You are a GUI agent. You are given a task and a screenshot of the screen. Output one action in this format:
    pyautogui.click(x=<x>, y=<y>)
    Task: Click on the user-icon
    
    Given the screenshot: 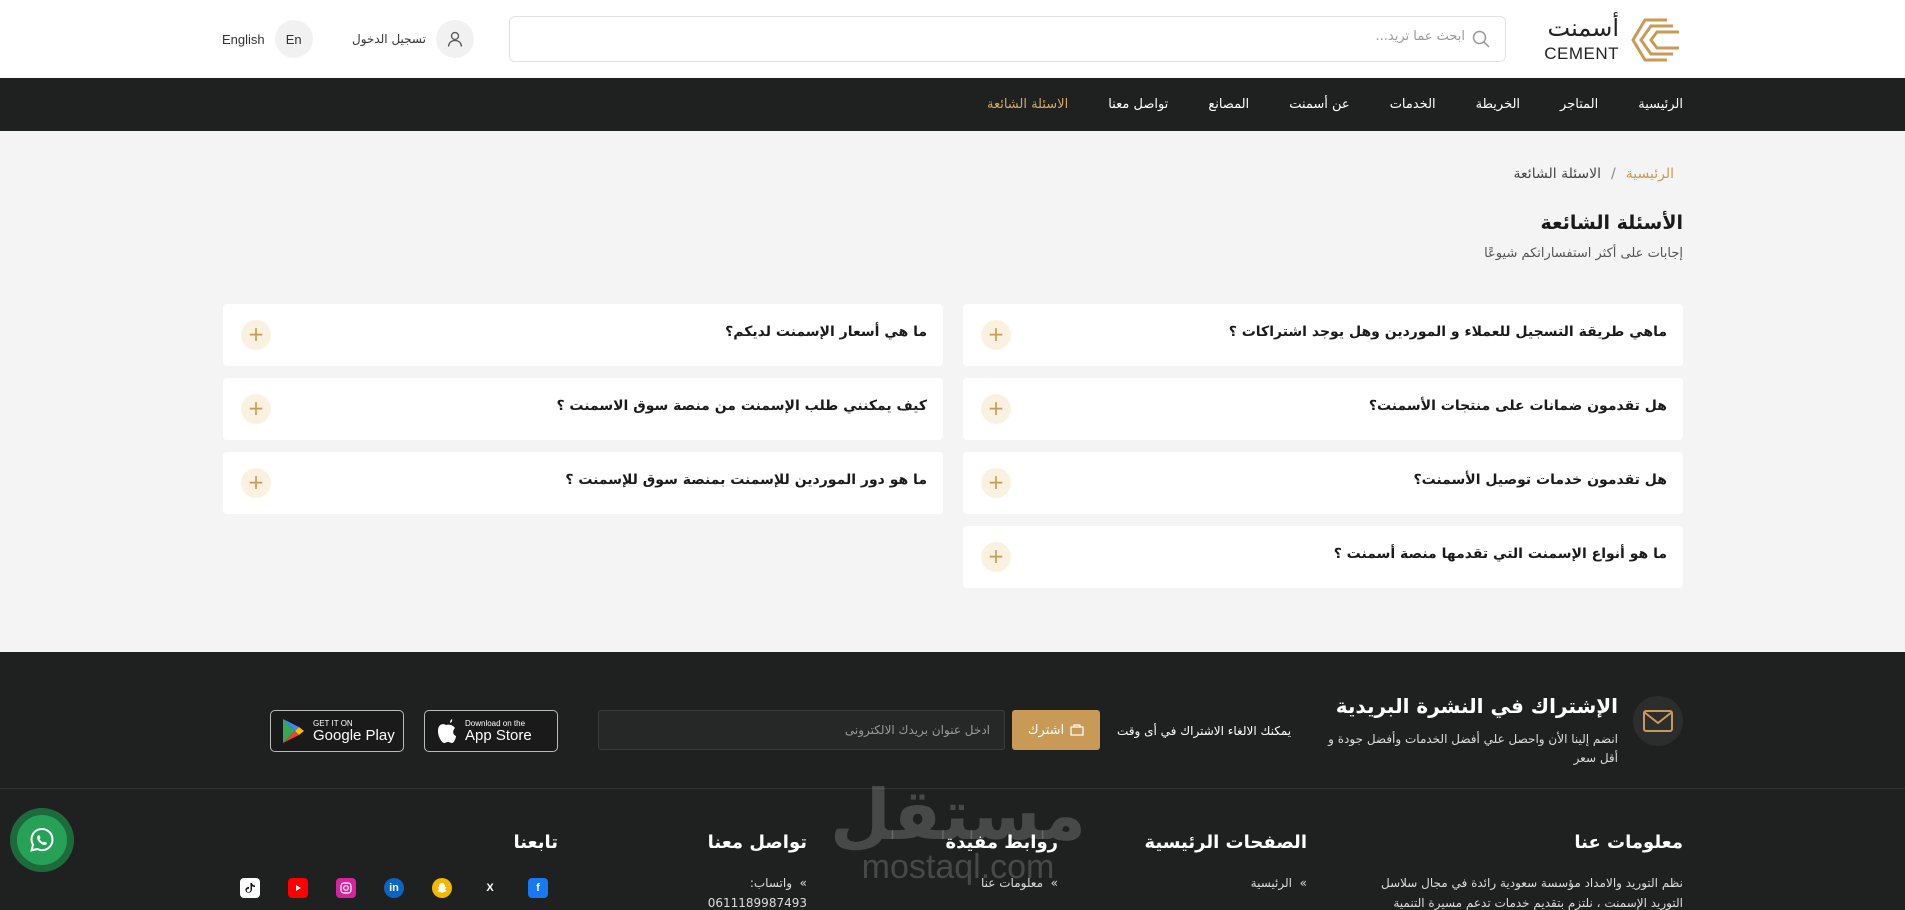 What is the action you would take?
    pyautogui.click(x=454, y=39)
    